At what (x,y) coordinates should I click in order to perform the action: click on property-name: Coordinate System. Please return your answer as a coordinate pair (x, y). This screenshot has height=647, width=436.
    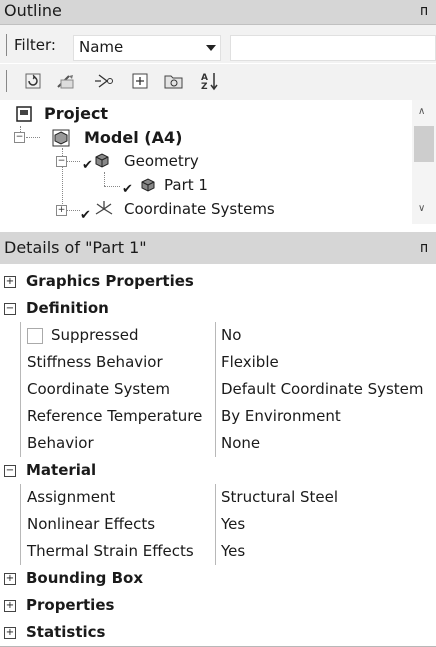
    Looking at the image, I should click on (98, 389).